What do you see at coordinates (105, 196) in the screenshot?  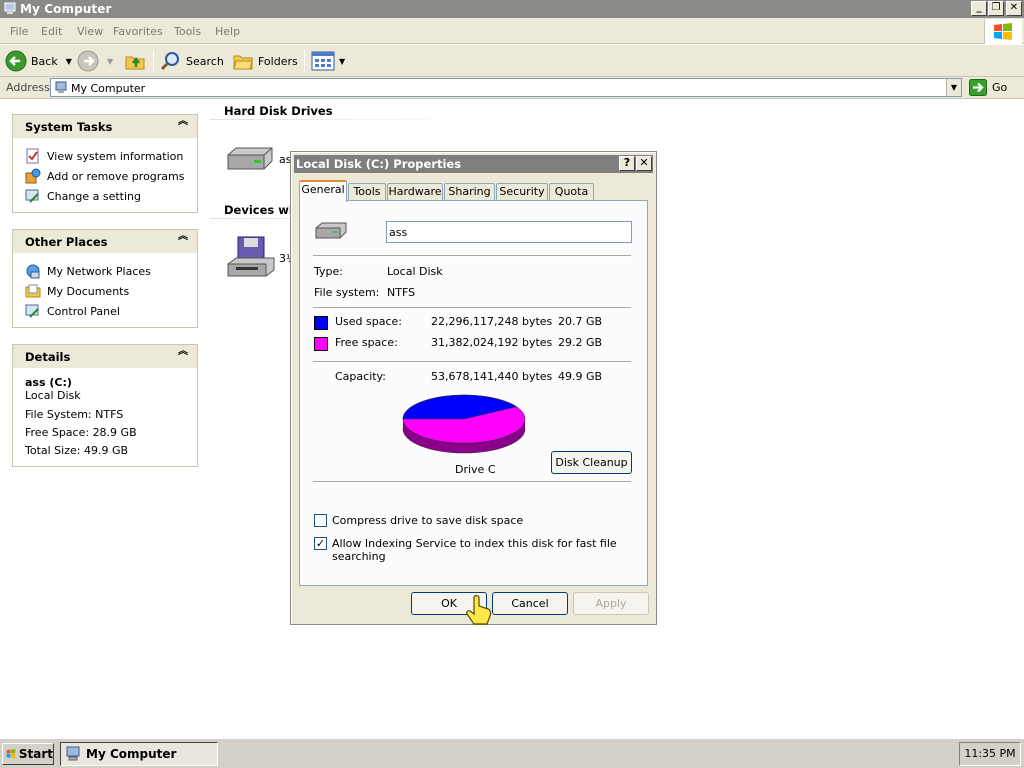 I see `task-change-a-setting: Change a setting` at bounding box center [105, 196].